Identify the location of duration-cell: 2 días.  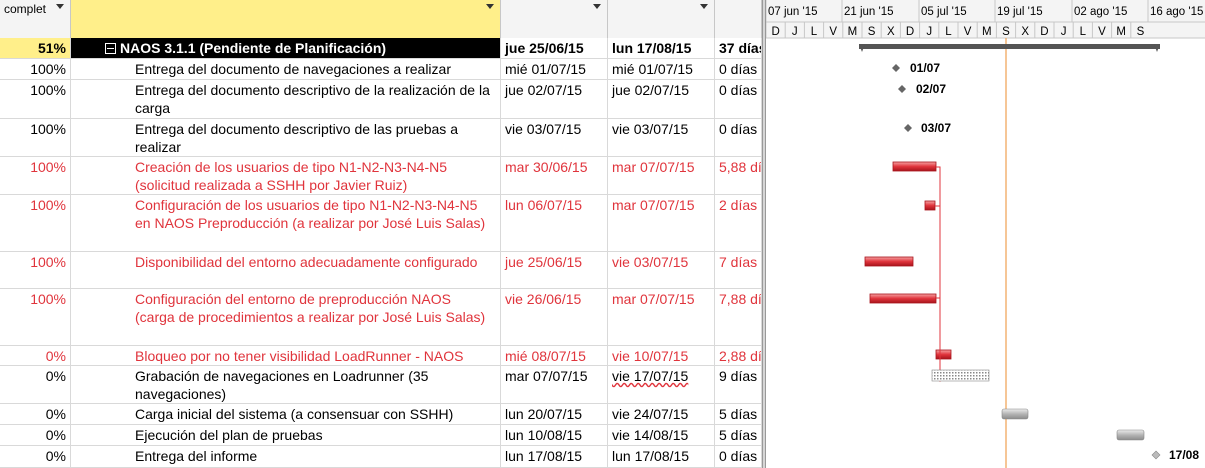
(738, 223).